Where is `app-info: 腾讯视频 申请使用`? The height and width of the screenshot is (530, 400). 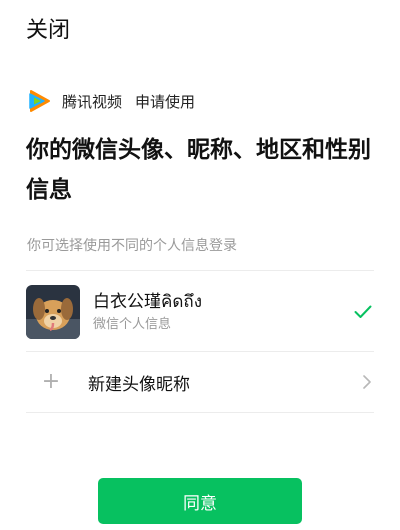
app-info: 腾讯视频 申请使用 is located at coordinates (111, 101).